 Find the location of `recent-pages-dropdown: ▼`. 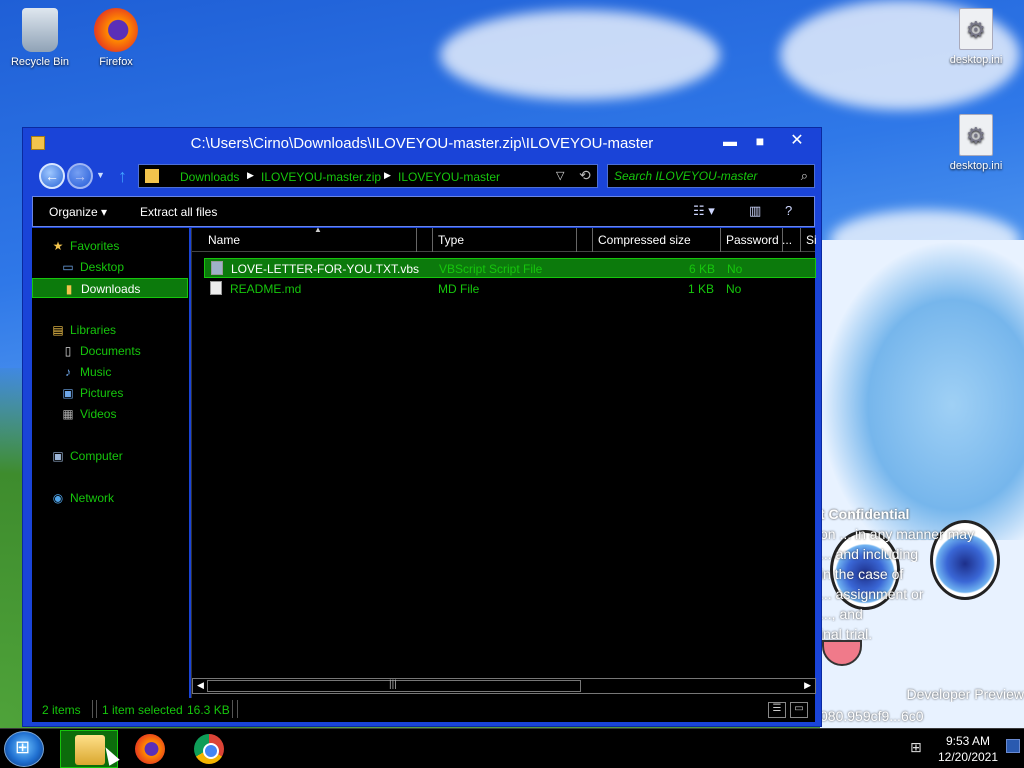

recent-pages-dropdown: ▼ is located at coordinates (100, 175).